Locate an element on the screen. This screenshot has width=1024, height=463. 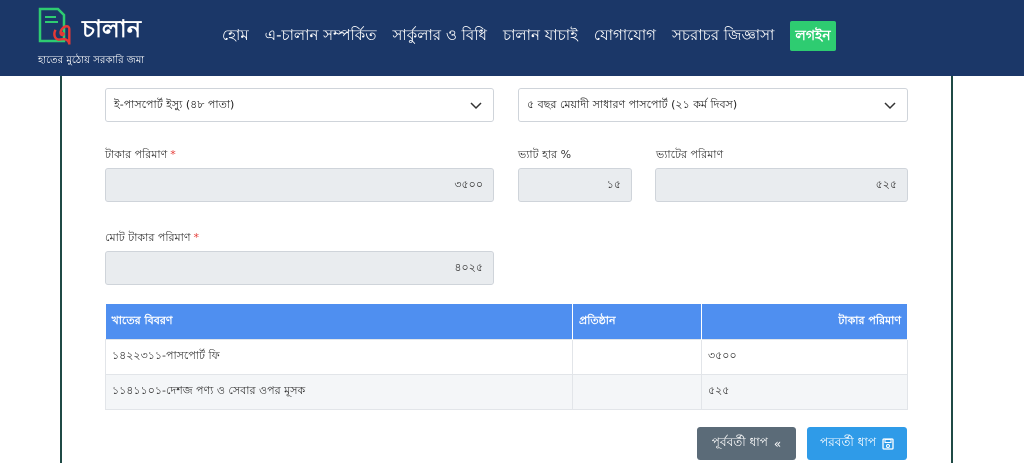
previous-step-button: পূর্ববর্তী ধাপ « is located at coordinates (746, 443).